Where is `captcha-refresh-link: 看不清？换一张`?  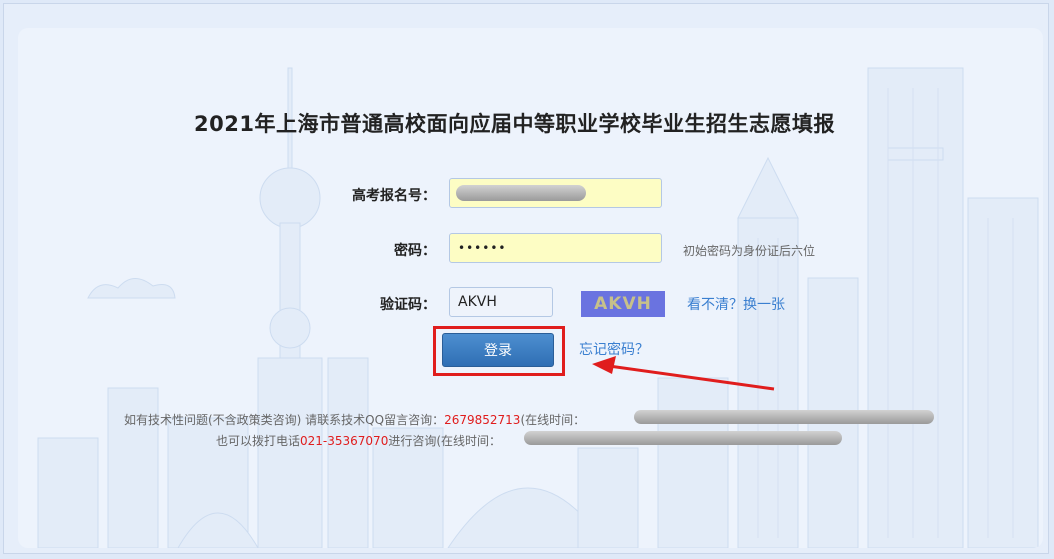 captcha-refresh-link: 看不清？换一张 is located at coordinates (736, 304).